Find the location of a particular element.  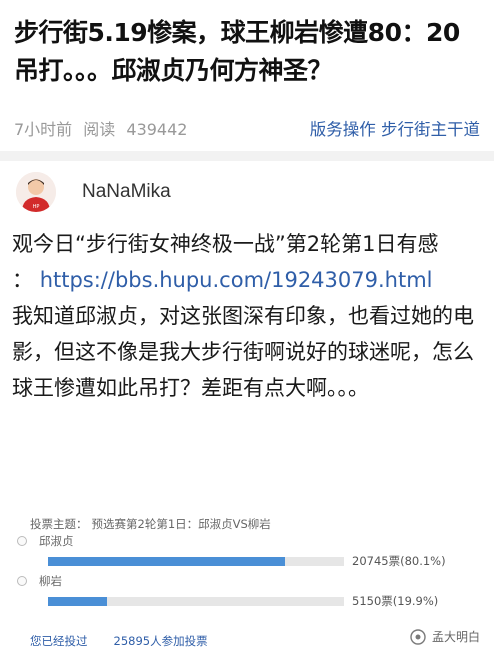

svg-text: HP is located at coordinates (36, 207).